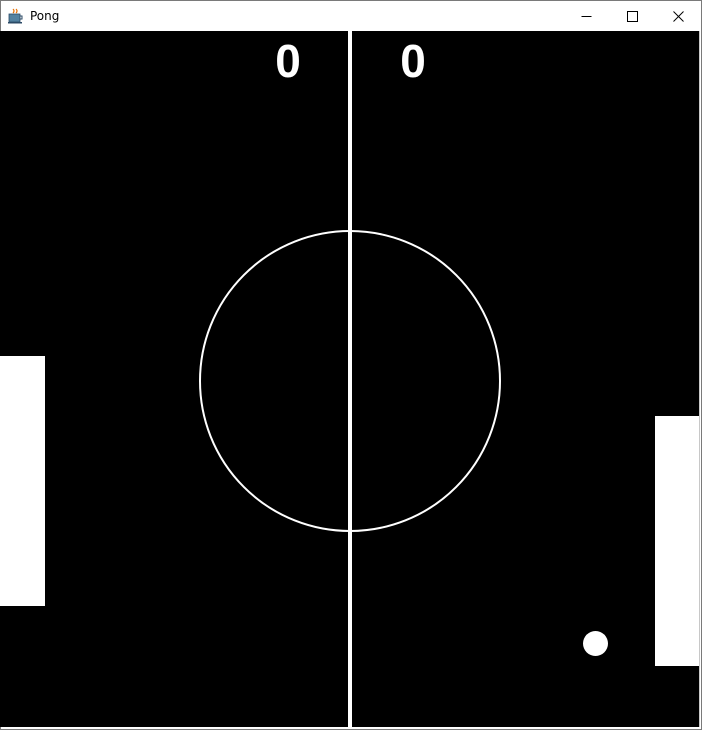  I want to click on minimize-button, so click(586, 16).